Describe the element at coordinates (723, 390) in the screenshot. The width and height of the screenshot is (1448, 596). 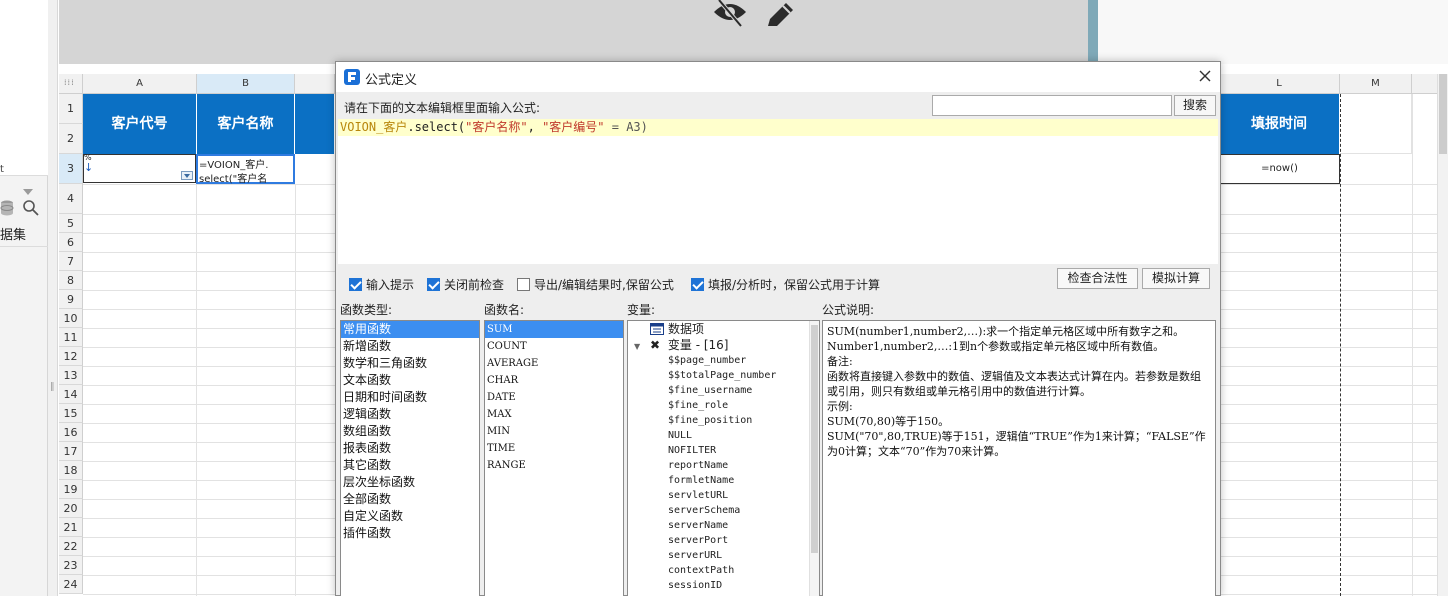
I see `variable-item: $fine_username` at that location.